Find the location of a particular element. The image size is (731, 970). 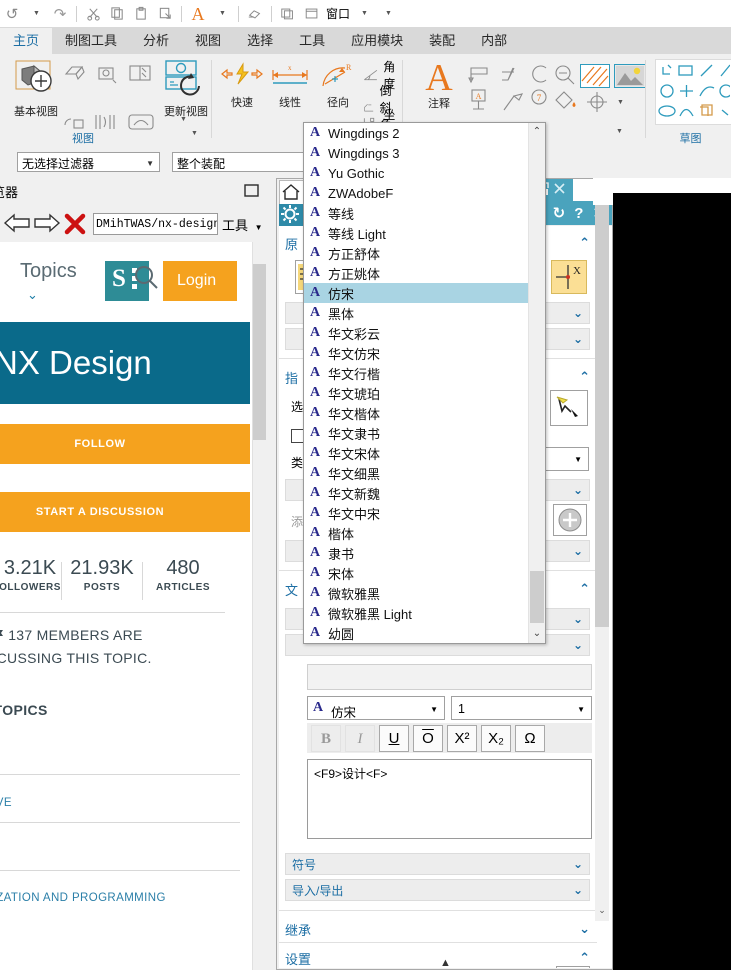

home-icon is located at coordinates (292, 193).